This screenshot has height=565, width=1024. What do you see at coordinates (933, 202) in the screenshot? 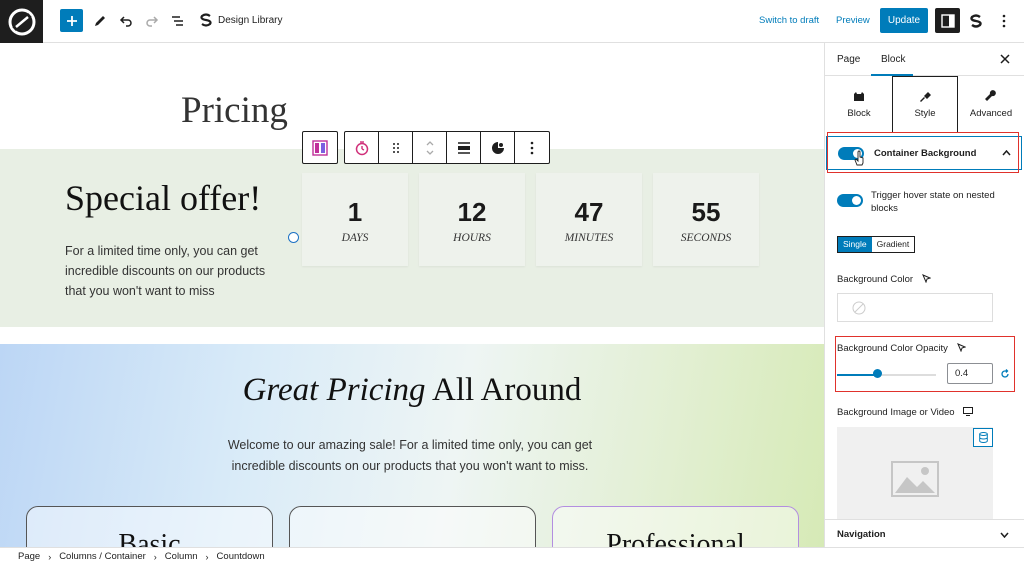
I see `hover-state-label: Trigger hover state on nested blocks` at bounding box center [933, 202].